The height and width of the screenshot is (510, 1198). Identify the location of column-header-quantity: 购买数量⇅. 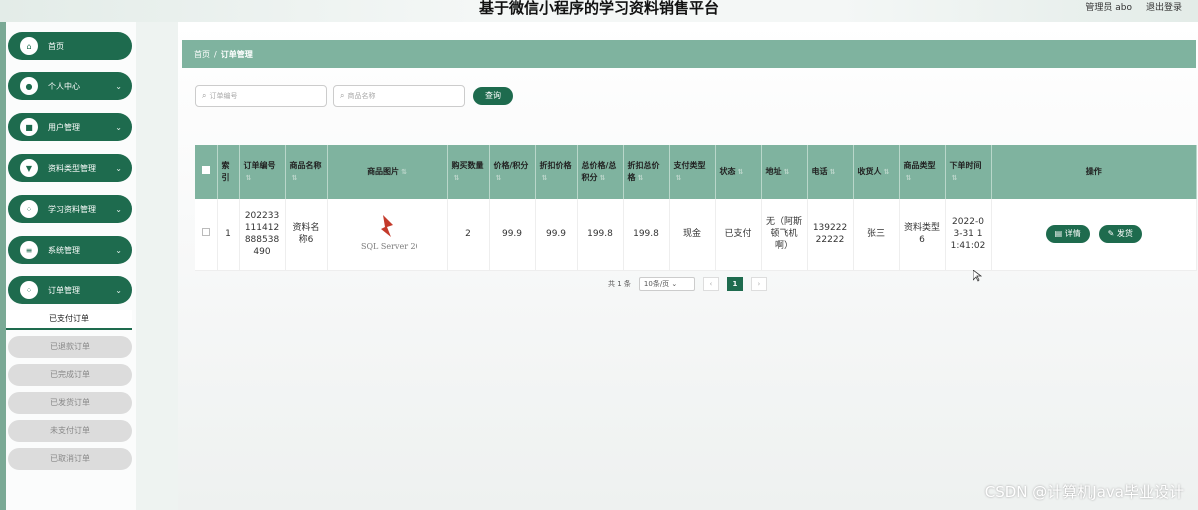
(468, 172).